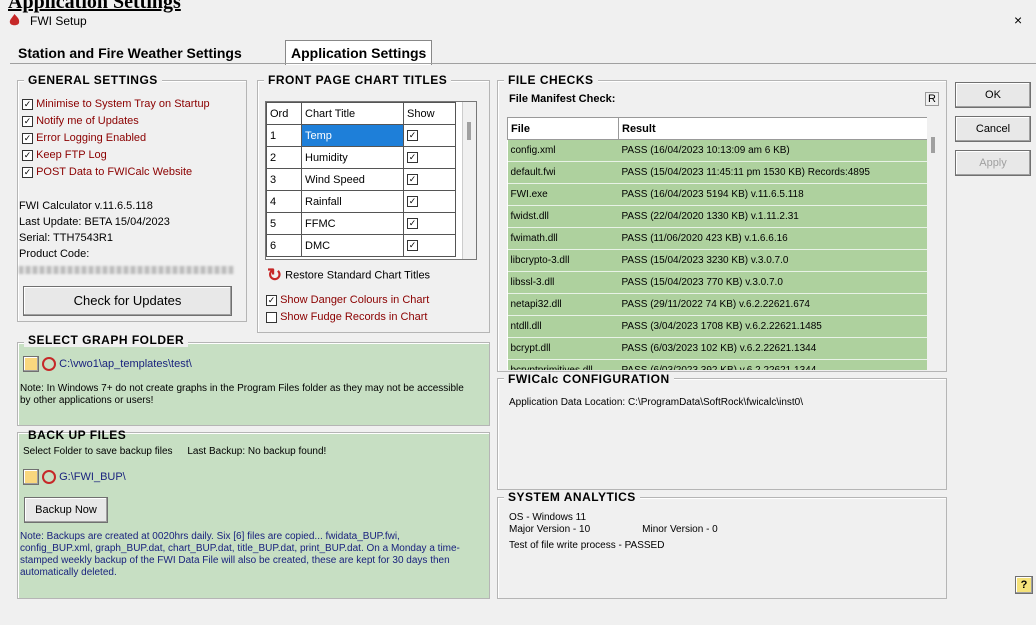 The width and height of the screenshot is (1036, 625). What do you see at coordinates (469, 180) in the screenshot?
I see `chart-titles-scrollbar` at bounding box center [469, 180].